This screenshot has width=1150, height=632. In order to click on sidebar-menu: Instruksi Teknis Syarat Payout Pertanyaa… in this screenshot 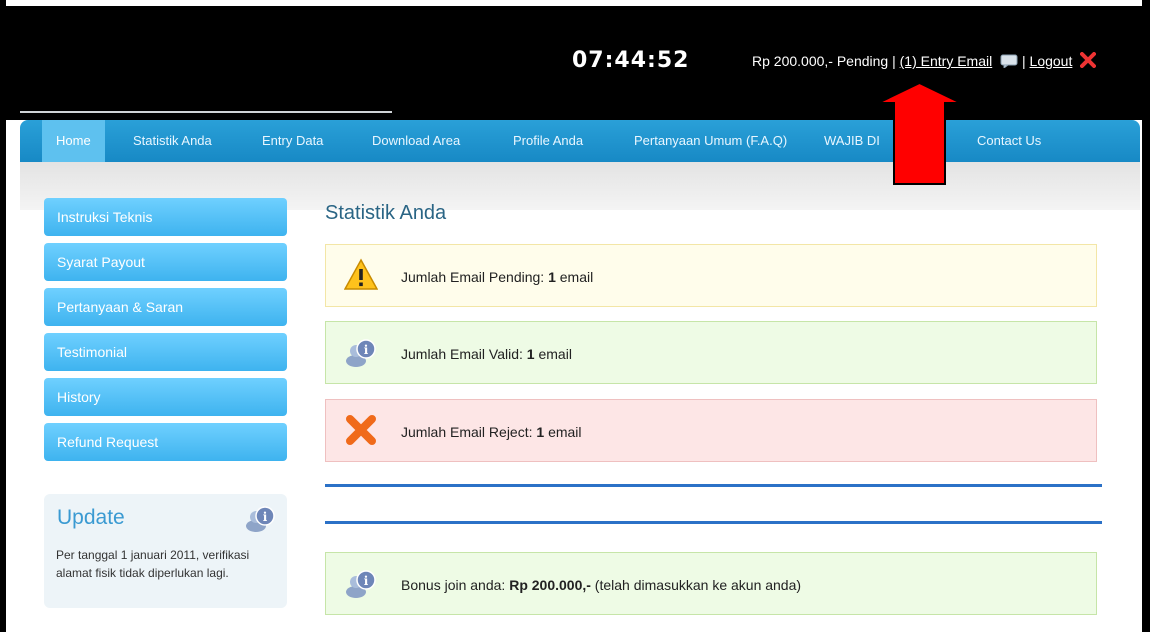, I will do `click(165, 333)`.